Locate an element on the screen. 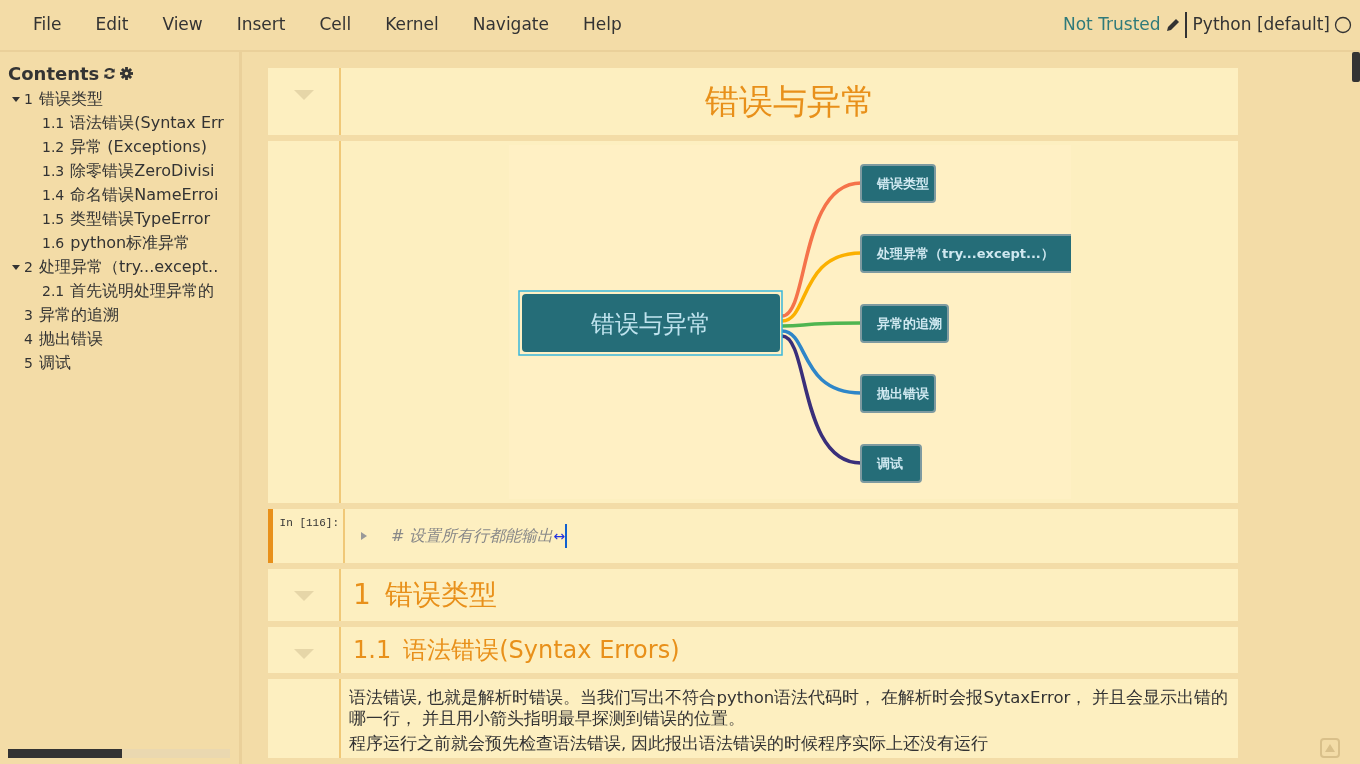 This screenshot has height=764, width=1360. menu-item: View is located at coordinates (182, 25).